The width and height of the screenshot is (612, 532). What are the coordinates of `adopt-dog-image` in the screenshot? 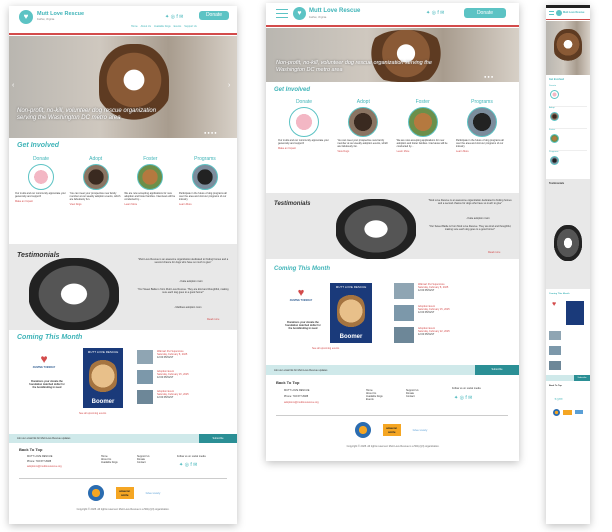 It's located at (554, 116).